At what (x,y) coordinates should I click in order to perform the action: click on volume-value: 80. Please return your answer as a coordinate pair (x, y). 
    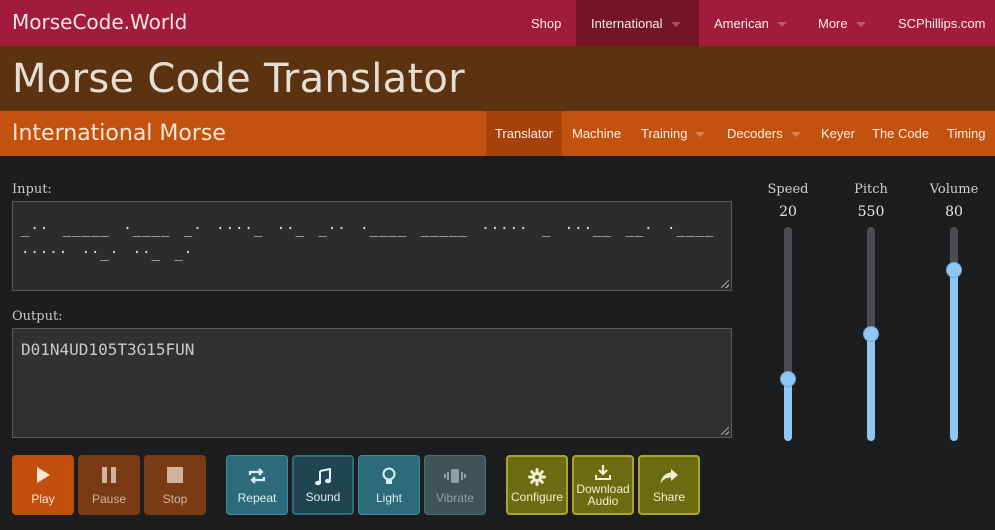
    Looking at the image, I should click on (954, 212).